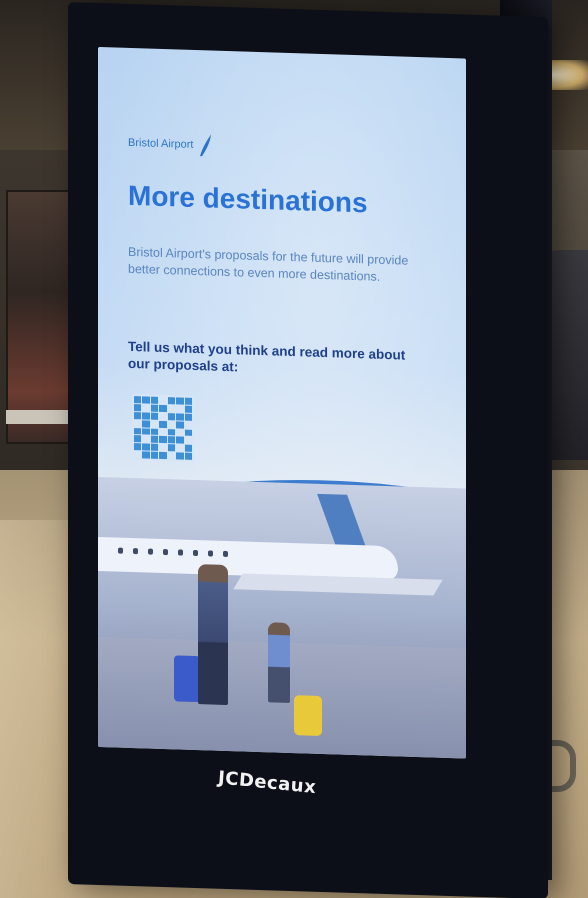 The image size is (588, 898). I want to click on brand-name: Bristol Airport, so click(161, 143).